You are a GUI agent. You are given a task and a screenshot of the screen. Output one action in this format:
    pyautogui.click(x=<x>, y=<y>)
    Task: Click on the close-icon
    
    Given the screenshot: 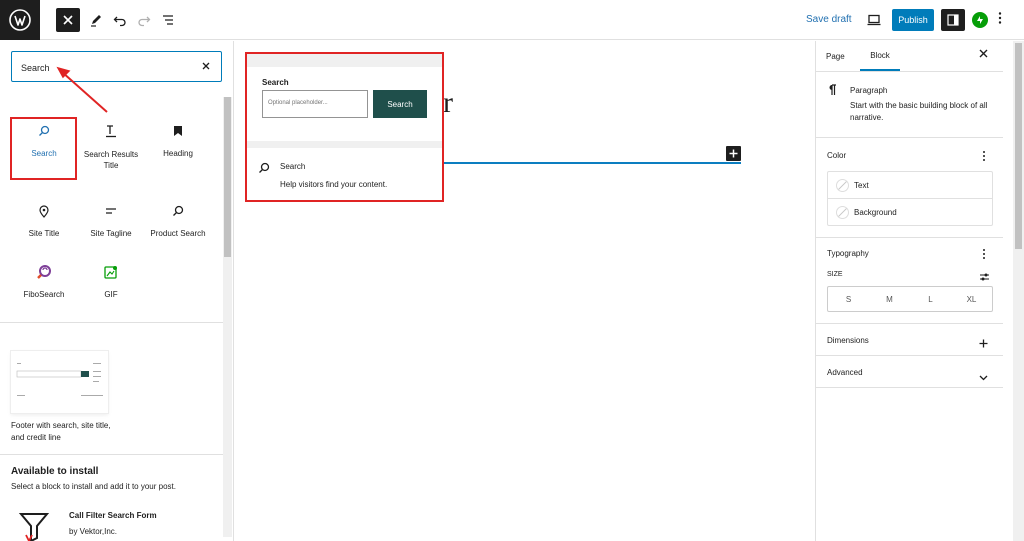 What is the action you would take?
    pyautogui.click(x=68, y=20)
    